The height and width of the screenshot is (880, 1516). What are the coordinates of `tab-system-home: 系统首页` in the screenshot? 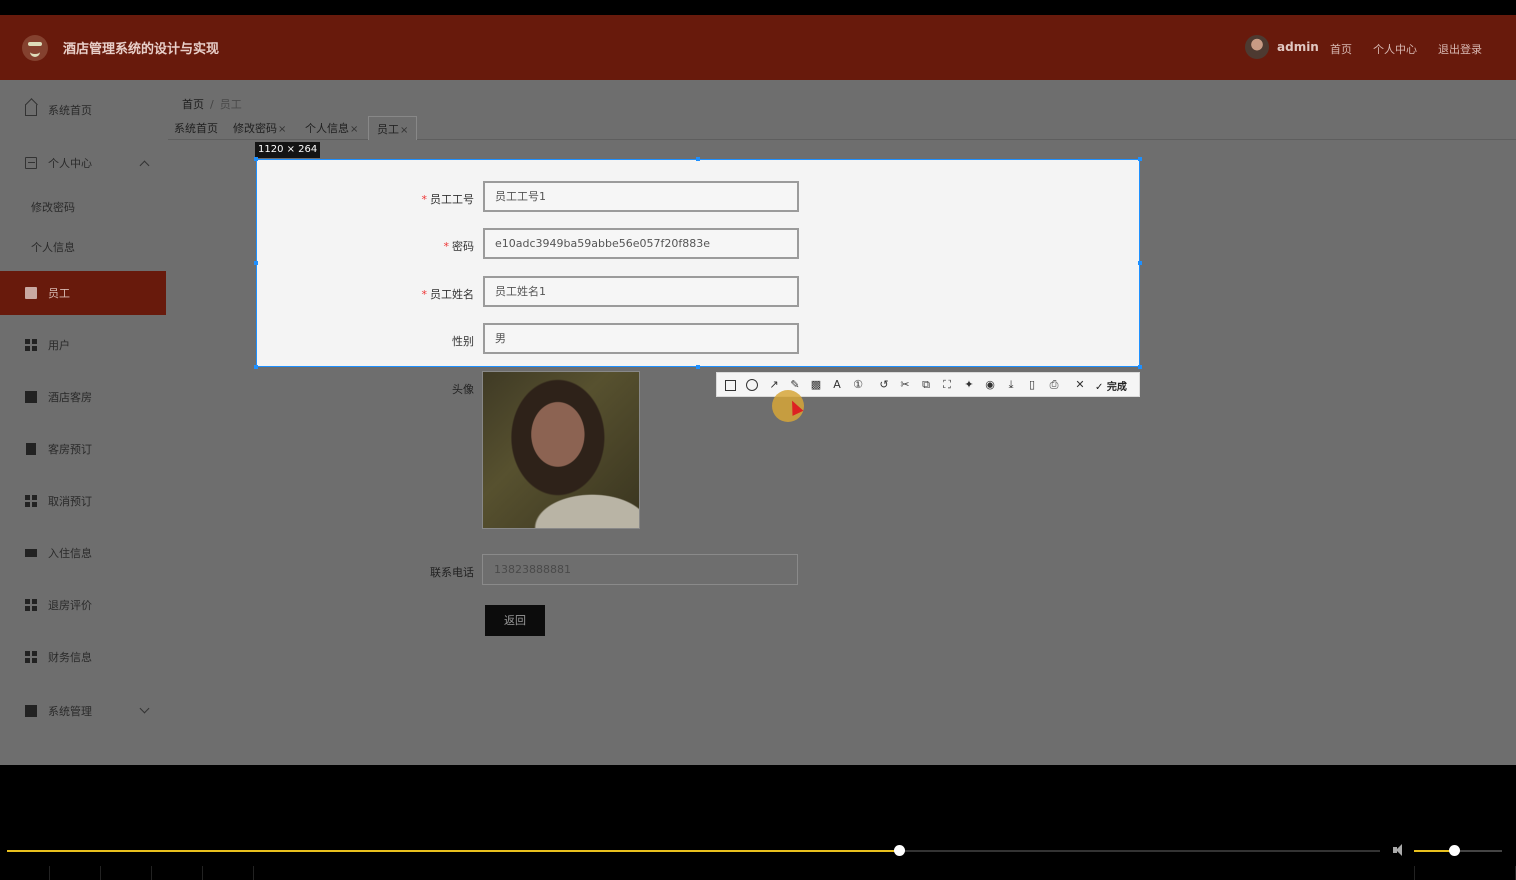 It's located at (196, 128).